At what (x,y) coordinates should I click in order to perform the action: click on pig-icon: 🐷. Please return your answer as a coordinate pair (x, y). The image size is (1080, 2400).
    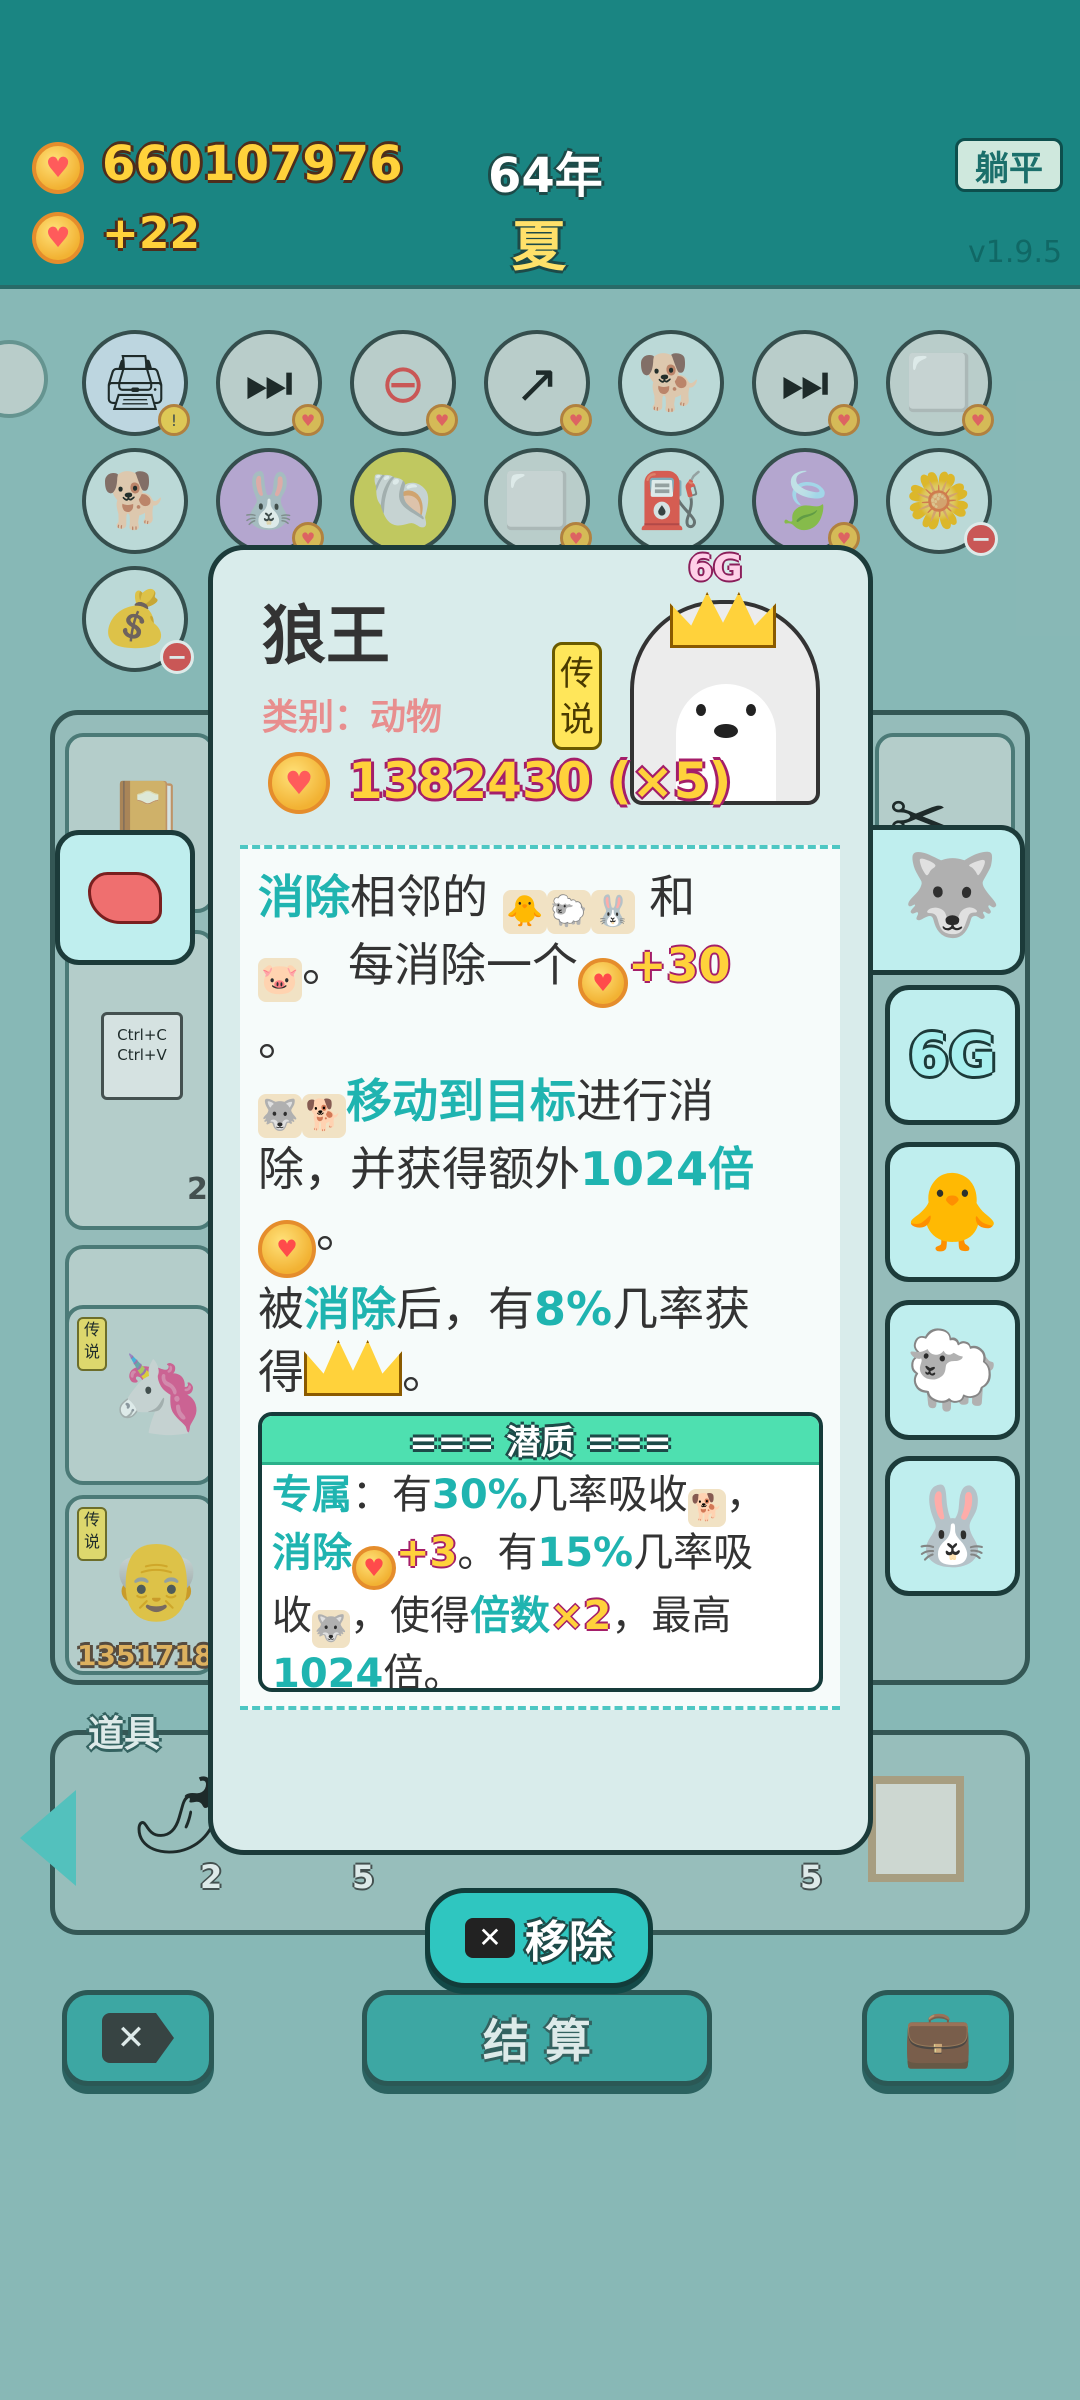
    Looking at the image, I should click on (280, 980).